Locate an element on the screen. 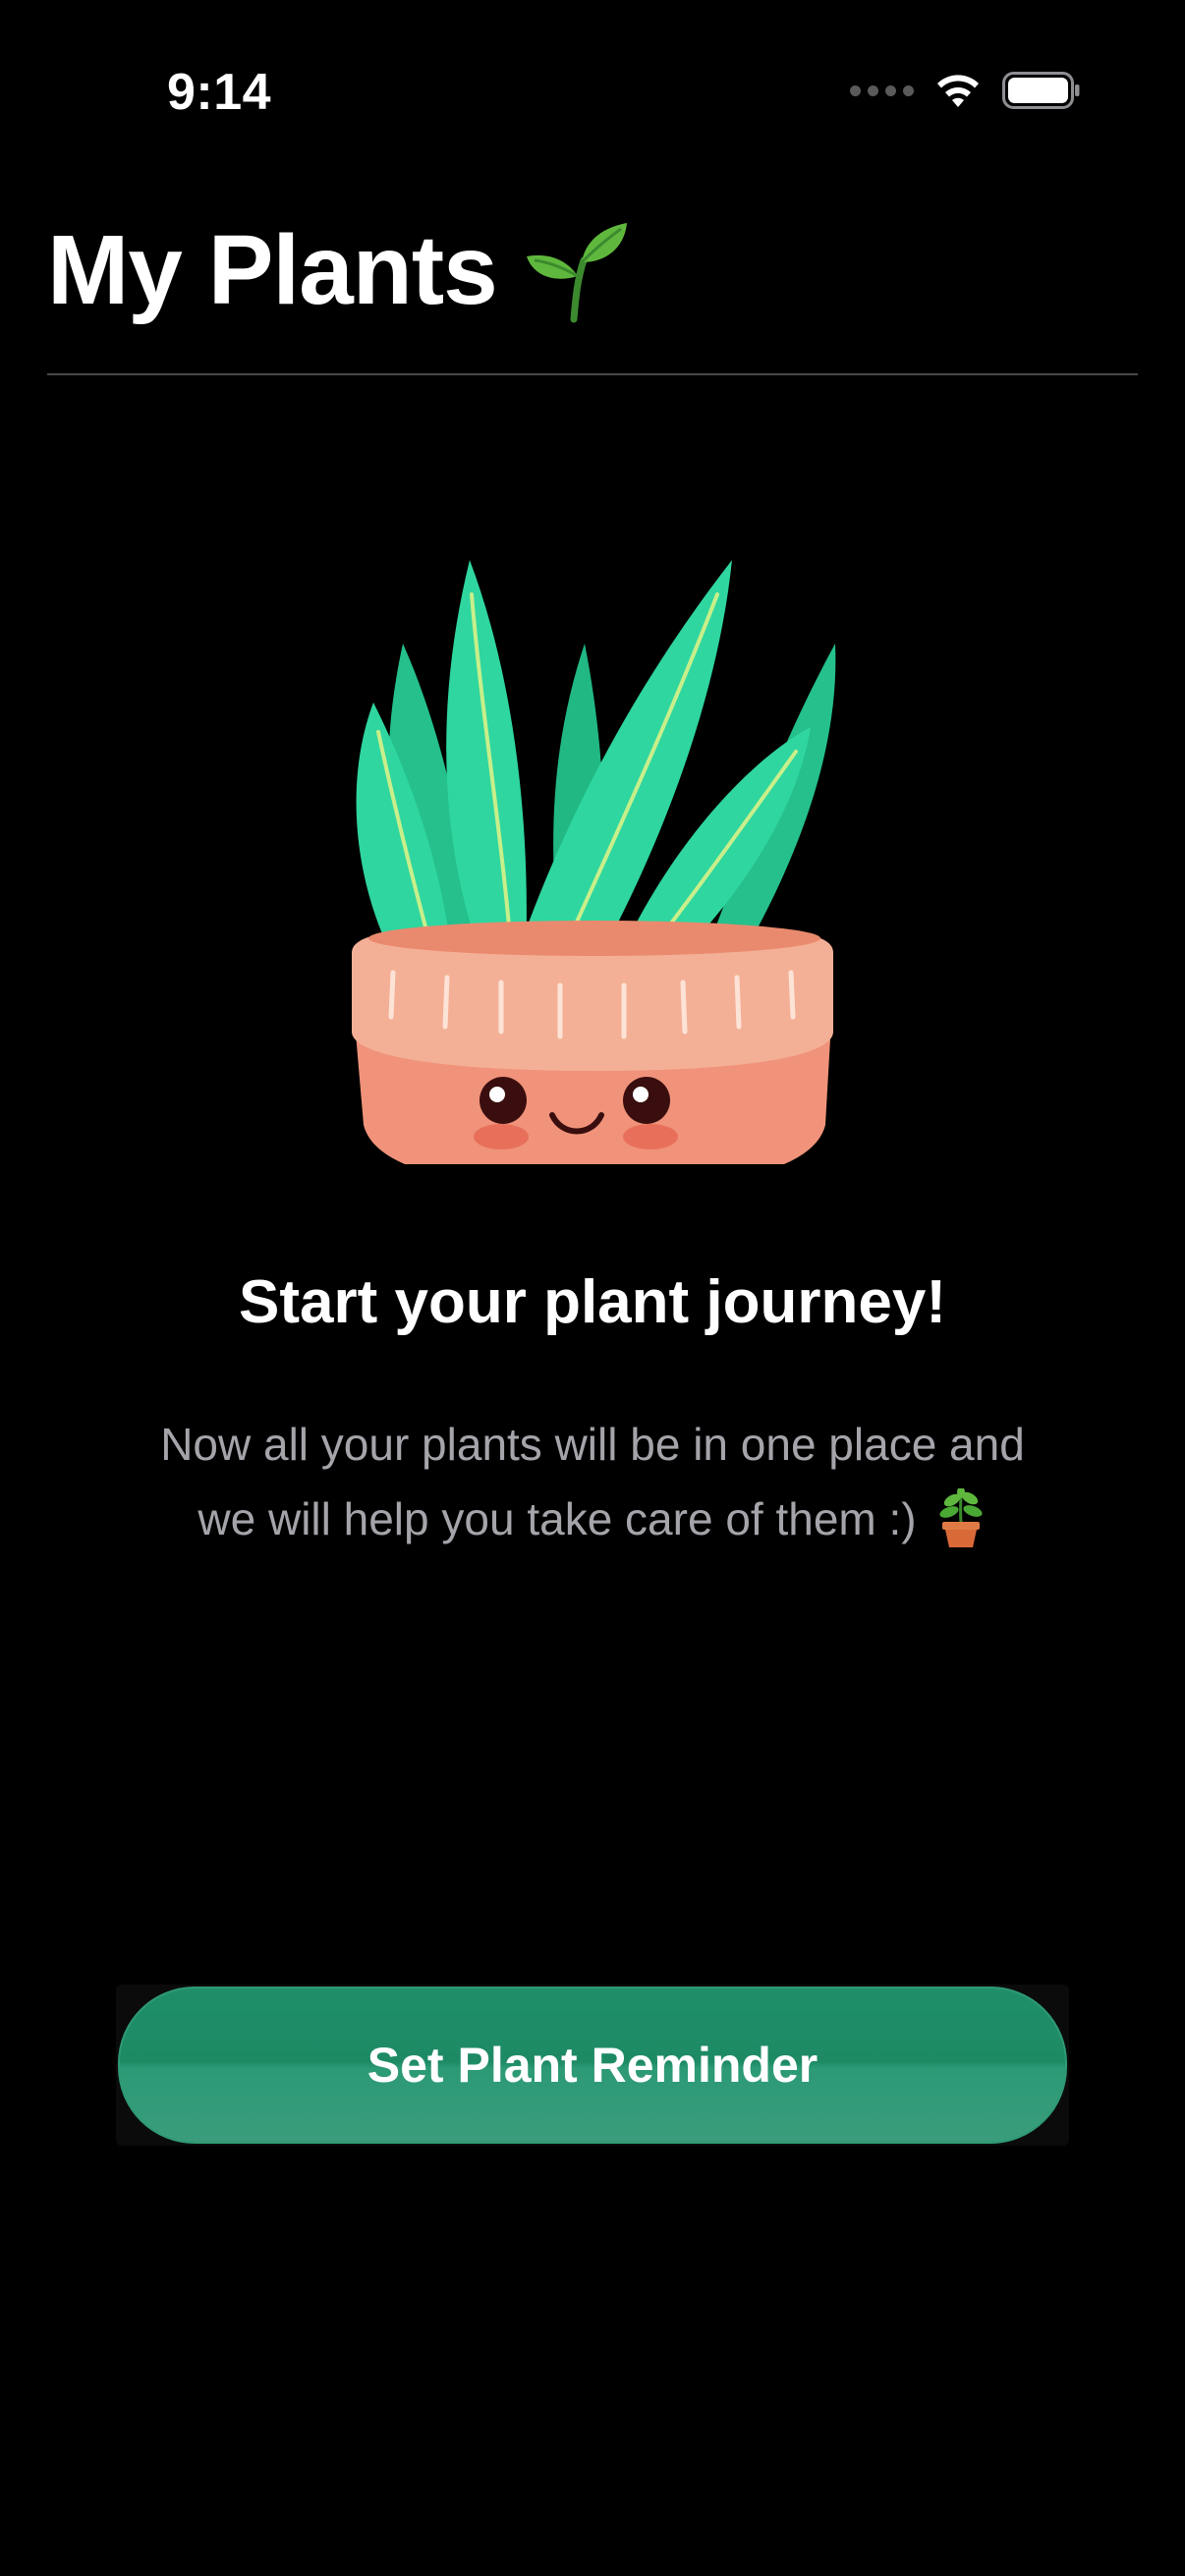 The width and height of the screenshot is (1185, 2576). wifi-icon is located at coordinates (958, 91).